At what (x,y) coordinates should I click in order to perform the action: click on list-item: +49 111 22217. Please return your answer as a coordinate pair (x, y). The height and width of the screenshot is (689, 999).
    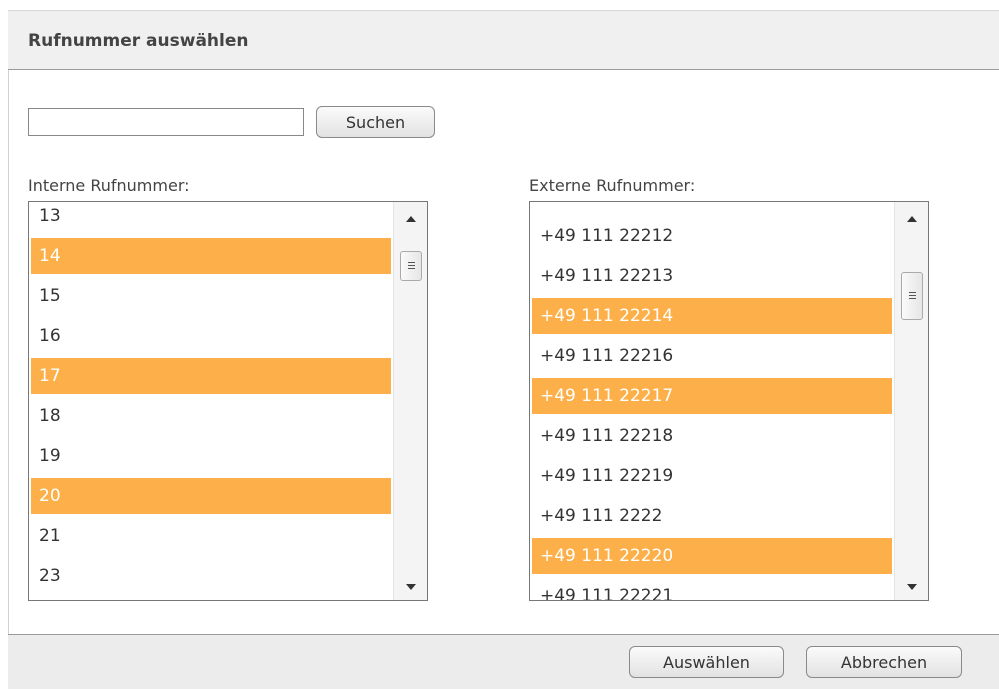
    Looking at the image, I should click on (712, 396).